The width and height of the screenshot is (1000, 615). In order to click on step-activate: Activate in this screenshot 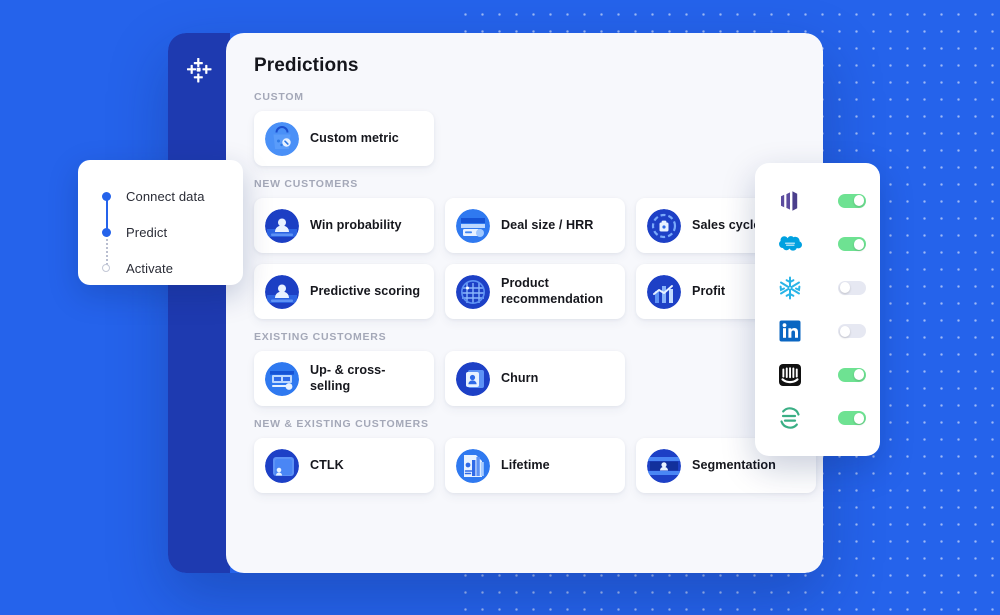, I will do `click(172, 268)`.